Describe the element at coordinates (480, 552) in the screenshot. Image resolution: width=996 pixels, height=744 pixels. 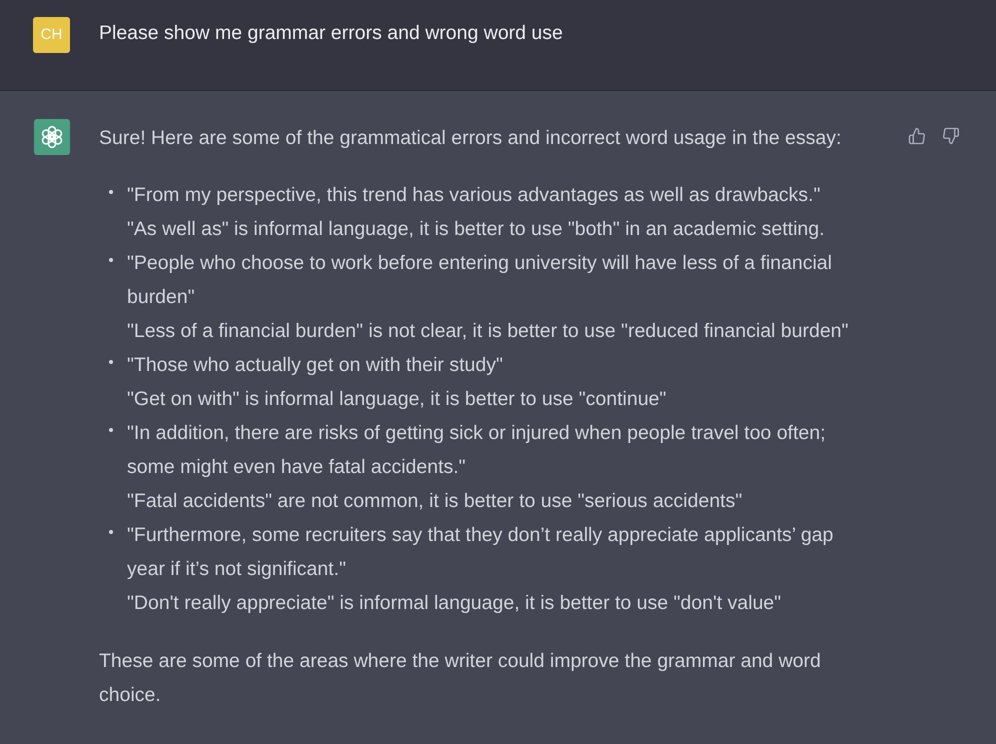
I see `quoted-sentence: "Furthermore, some recruiters say that they don’t really appreciate applicants’ gap year if it’s not significant."` at that location.